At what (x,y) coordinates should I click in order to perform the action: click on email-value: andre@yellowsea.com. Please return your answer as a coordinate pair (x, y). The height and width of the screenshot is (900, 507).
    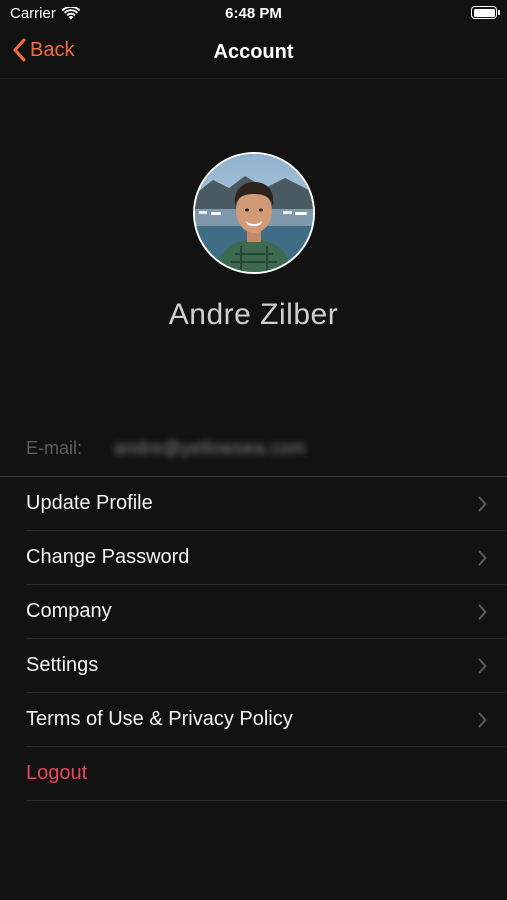
    Looking at the image, I should click on (210, 448).